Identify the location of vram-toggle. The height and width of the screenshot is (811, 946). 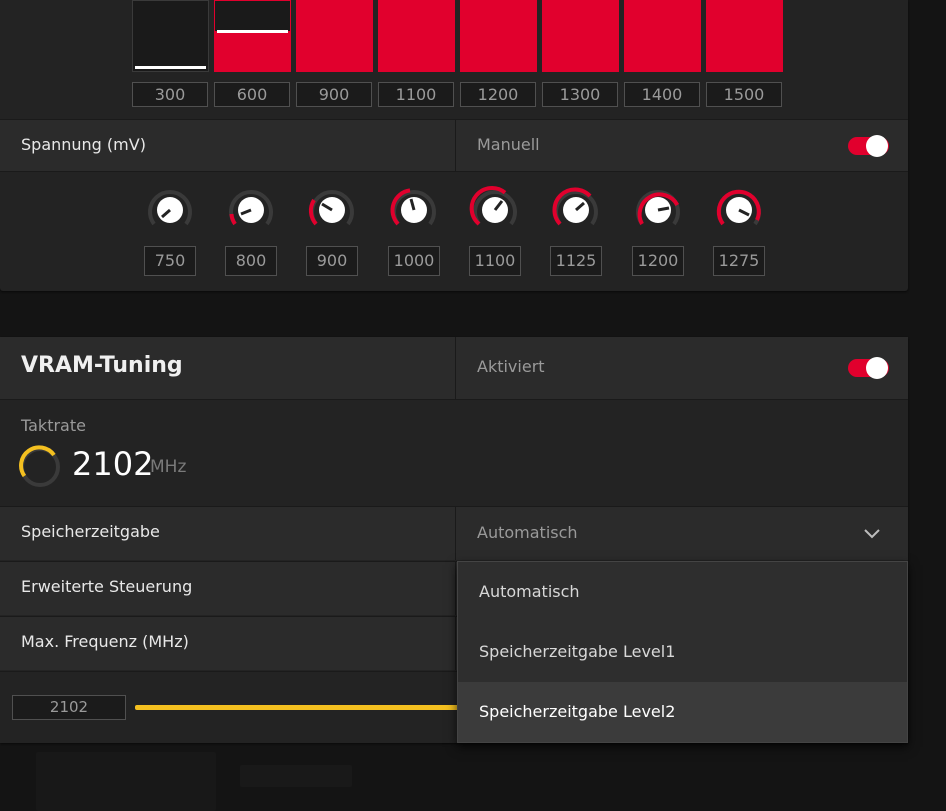
(868, 368).